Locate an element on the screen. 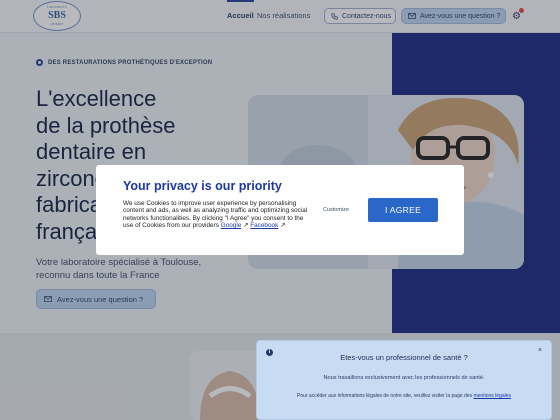 The width and height of the screenshot is (560, 420). agree-button: I AGREE is located at coordinates (403, 210).